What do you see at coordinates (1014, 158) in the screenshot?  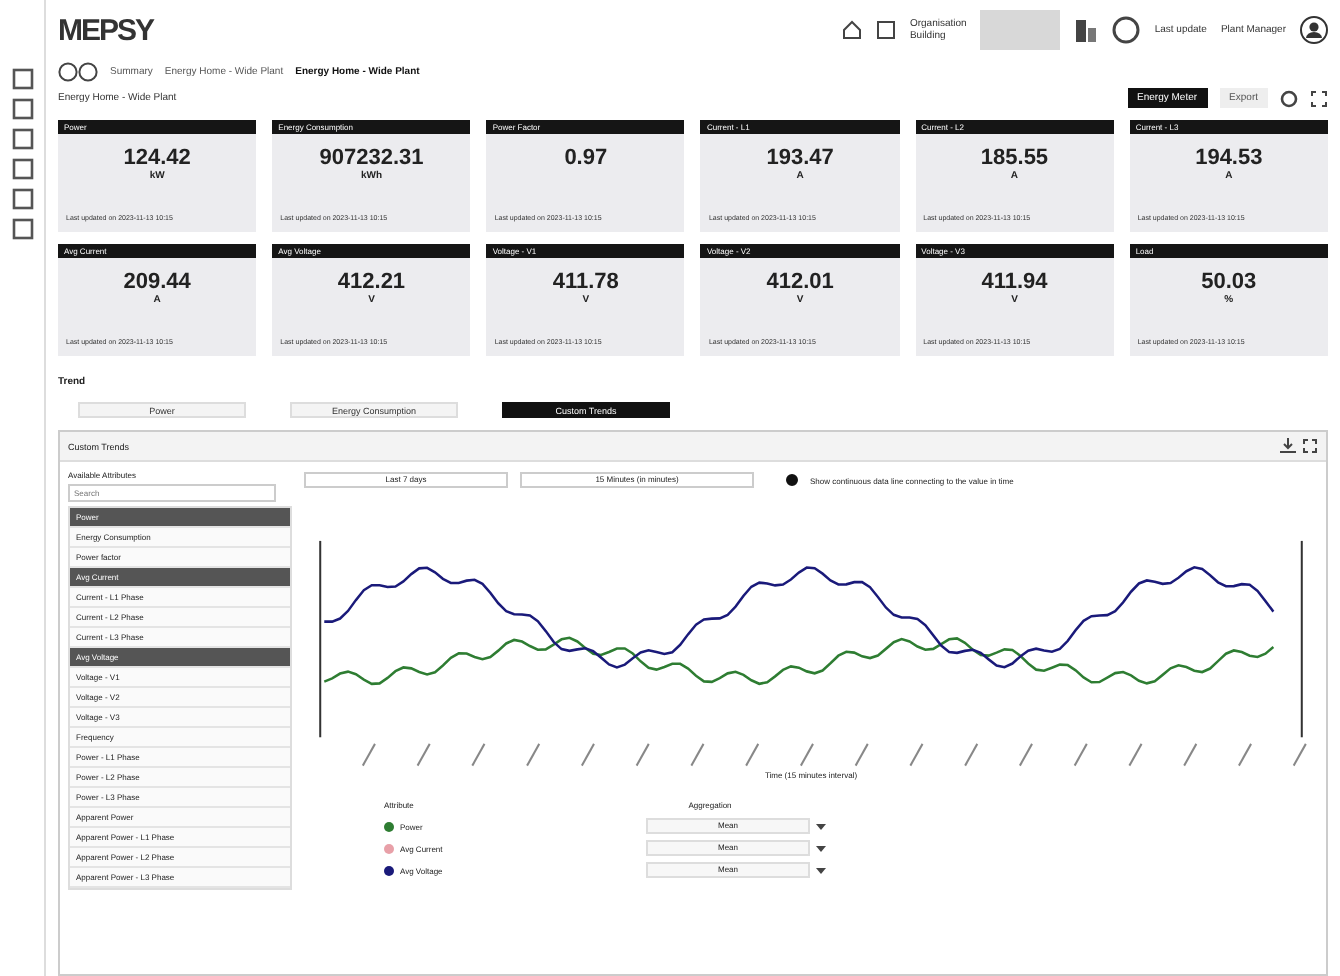 I see `metric-value: 185.55` at bounding box center [1014, 158].